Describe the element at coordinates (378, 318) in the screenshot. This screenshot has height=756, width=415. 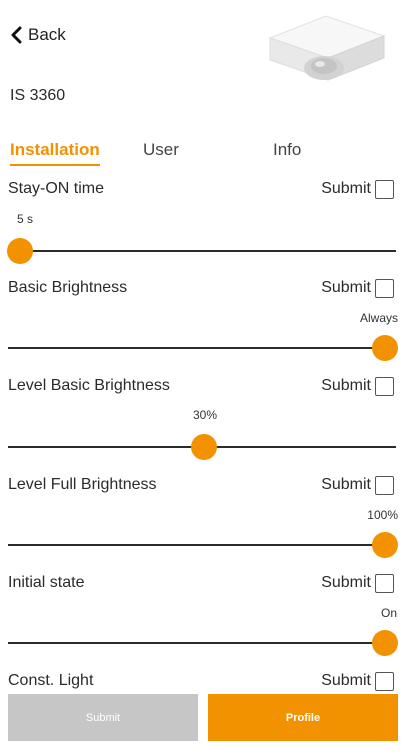
I see `basic-brightness-value: Always` at that location.